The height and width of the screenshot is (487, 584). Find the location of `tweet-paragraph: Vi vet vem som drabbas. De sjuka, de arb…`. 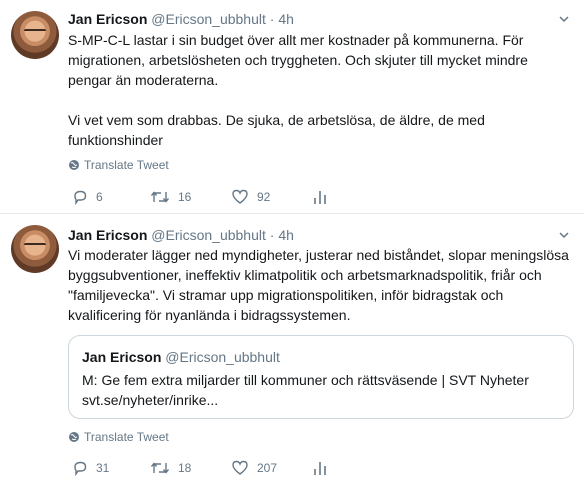

tweet-paragraph: Vi vet vem som drabbas. De sjuka, de arb… is located at coordinates (276, 130).